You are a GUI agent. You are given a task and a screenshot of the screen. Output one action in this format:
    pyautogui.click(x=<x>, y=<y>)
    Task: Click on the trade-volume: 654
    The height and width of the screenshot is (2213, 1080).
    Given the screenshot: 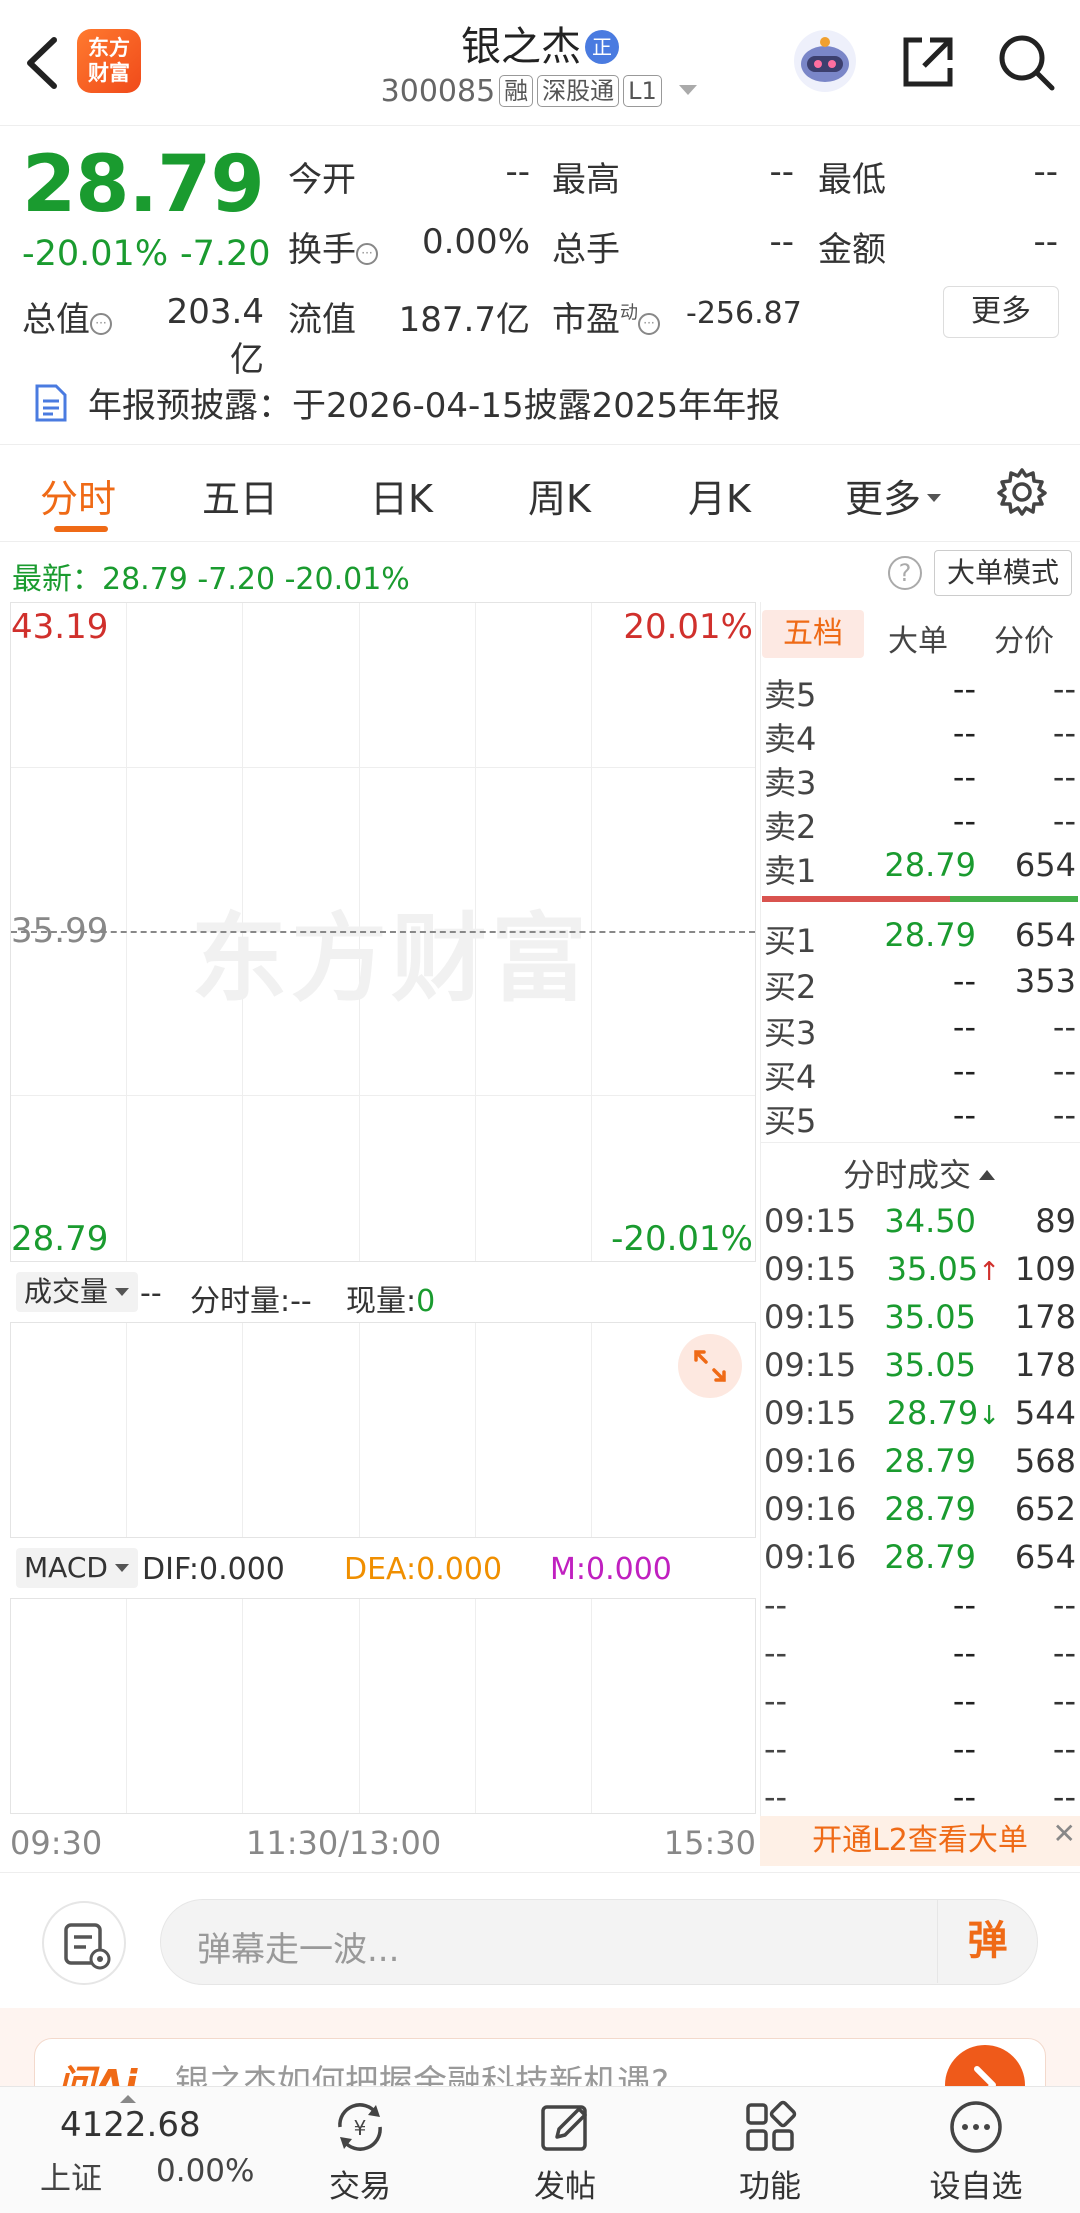 What is the action you would take?
    pyautogui.click(x=1045, y=1557)
    